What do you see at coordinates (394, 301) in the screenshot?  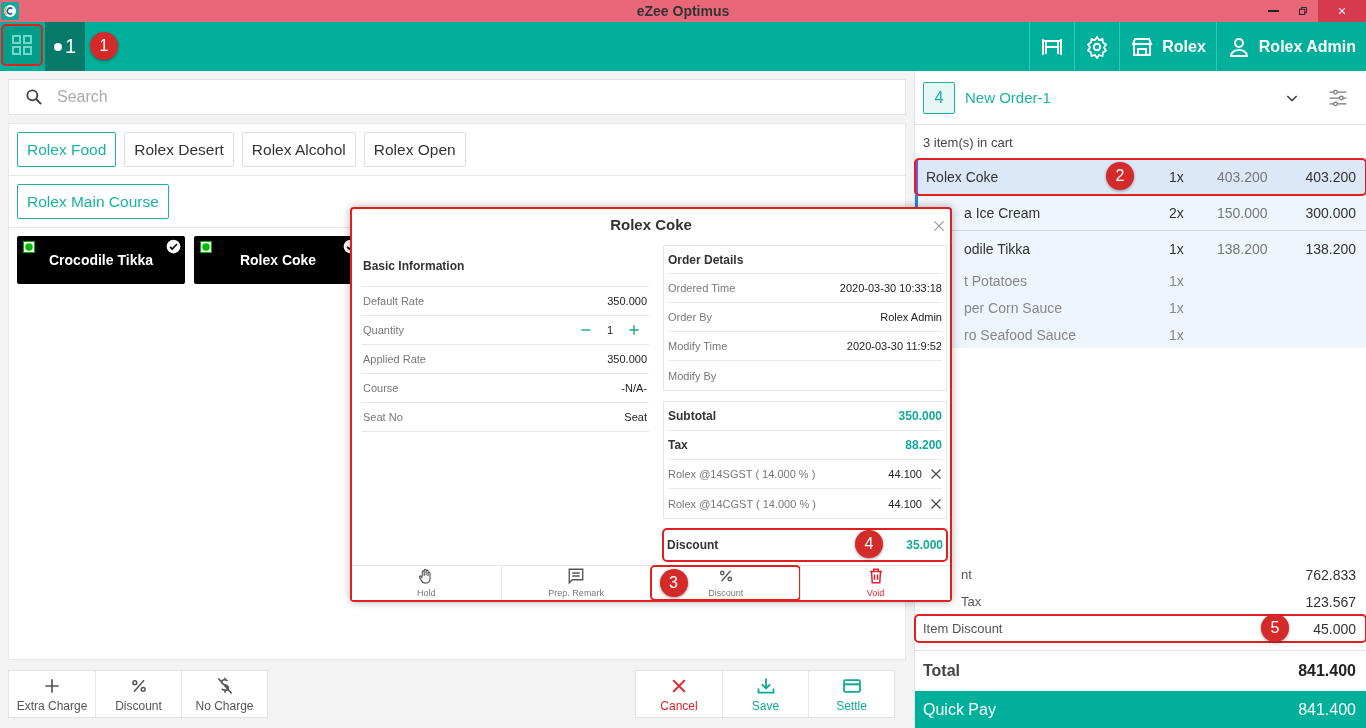 I see `field-label: Default Rate` at bounding box center [394, 301].